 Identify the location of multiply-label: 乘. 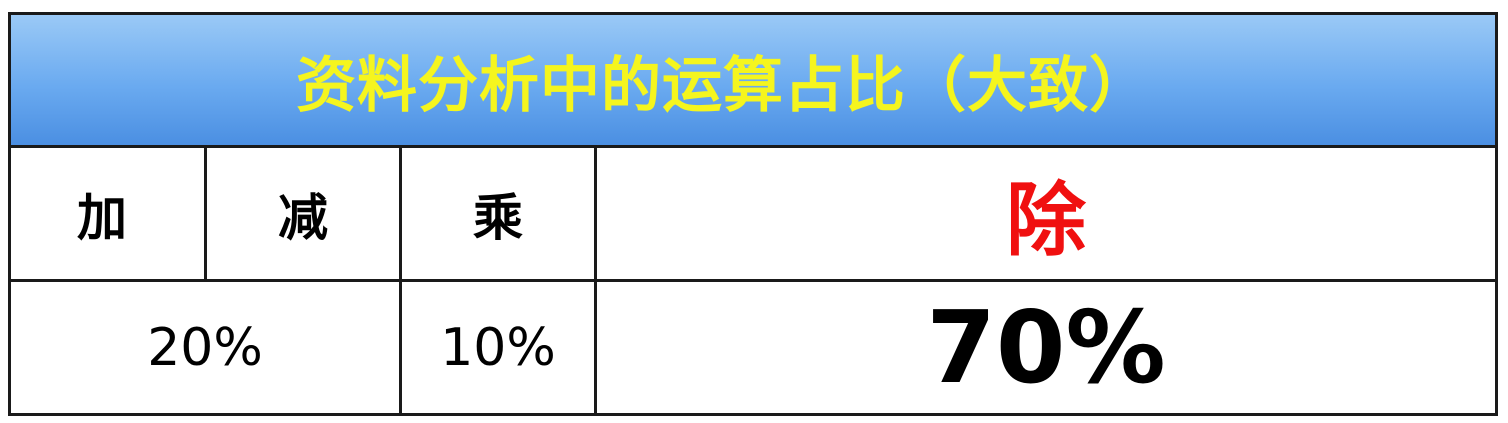
(498, 217).